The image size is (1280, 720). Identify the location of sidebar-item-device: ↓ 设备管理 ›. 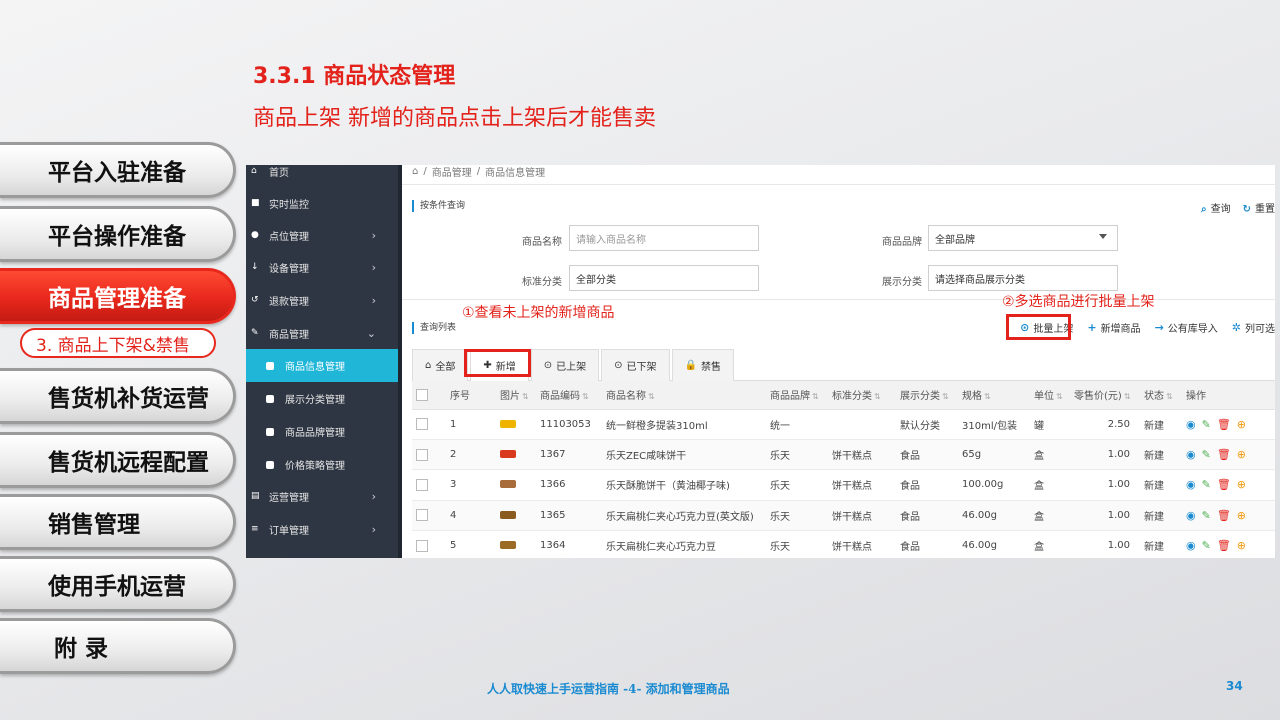
(322, 267).